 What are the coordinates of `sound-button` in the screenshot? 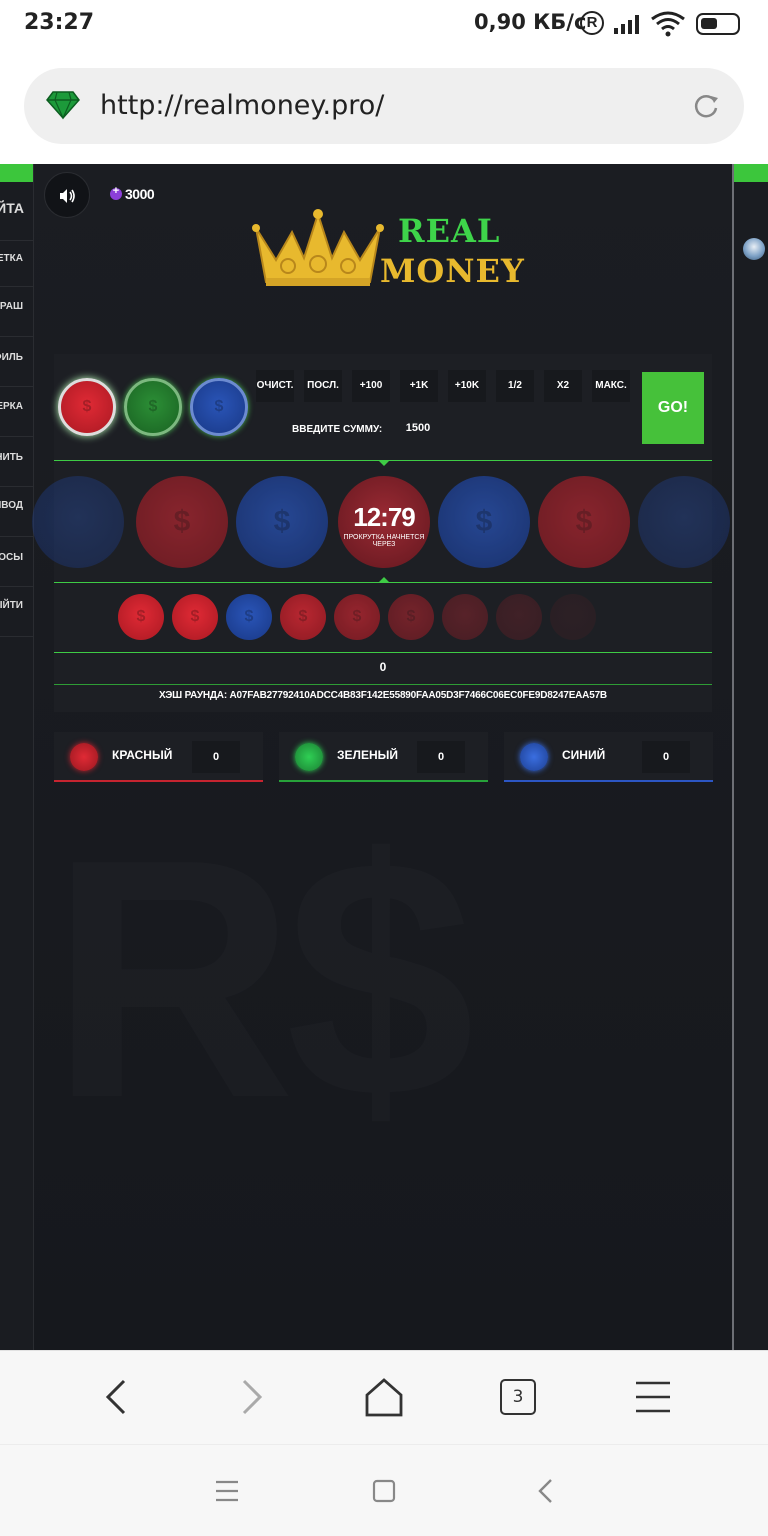 It's located at (67, 195).